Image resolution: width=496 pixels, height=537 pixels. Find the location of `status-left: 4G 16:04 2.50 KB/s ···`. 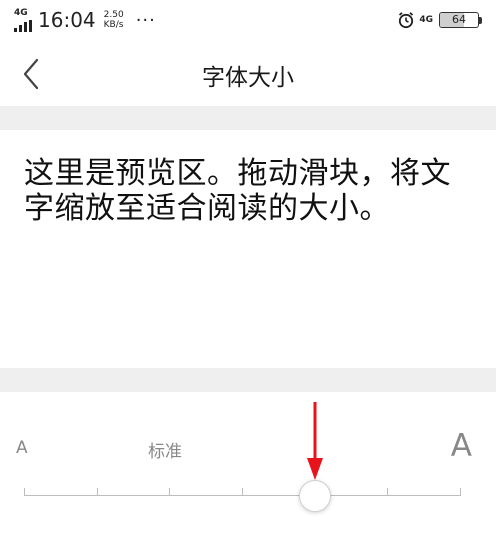

status-left: 4G 16:04 2.50 KB/s ··· is located at coordinates (85, 20).